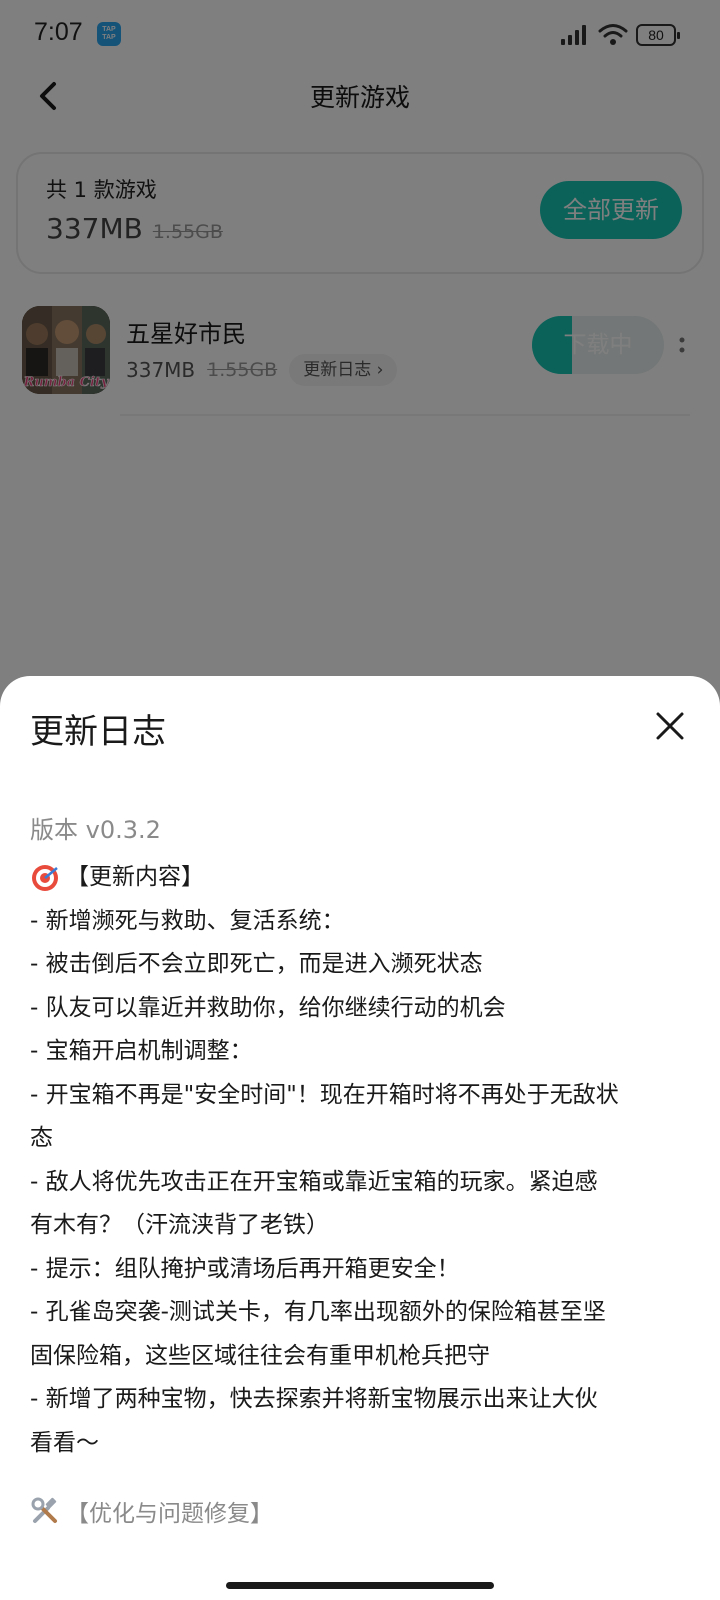  What do you see at coordinates (187, 920) in the screenshot?
I see `changelog-line: - 新增濒死与救助、复活系统：` at bounding box center [187, 920].